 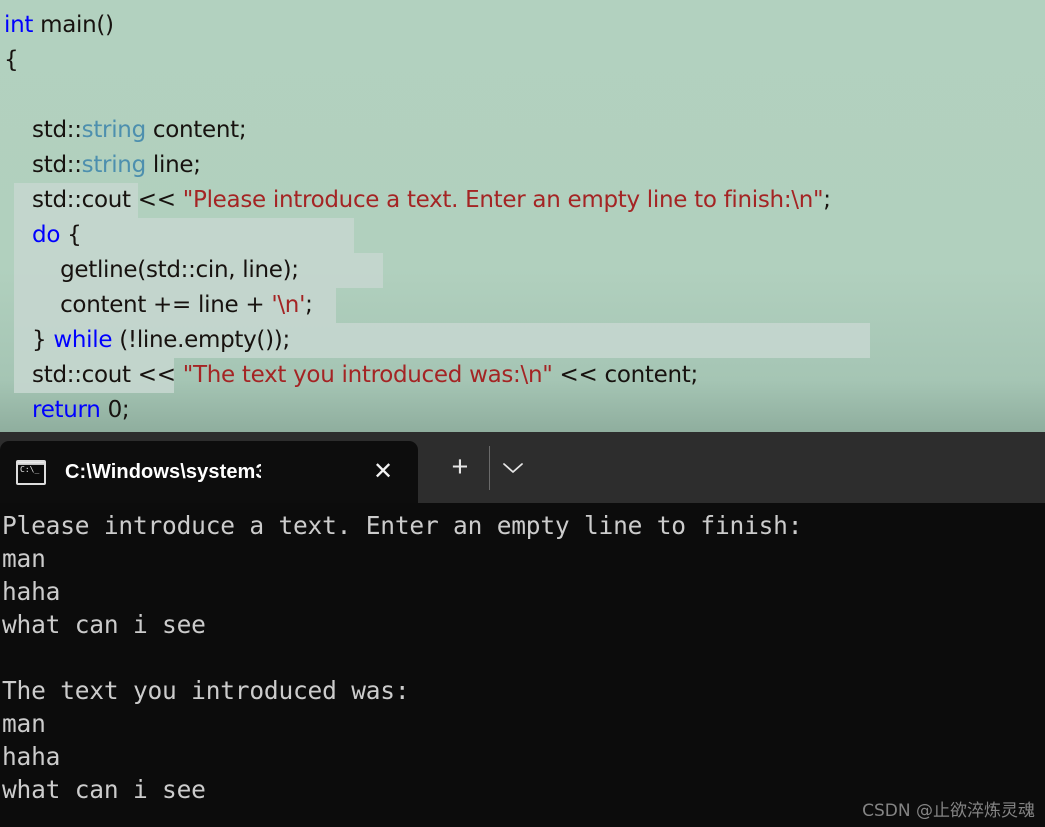 I want to click on terminal-tab-title: C:\Windows\system32\cmd.e, so click(x=163, y=471).